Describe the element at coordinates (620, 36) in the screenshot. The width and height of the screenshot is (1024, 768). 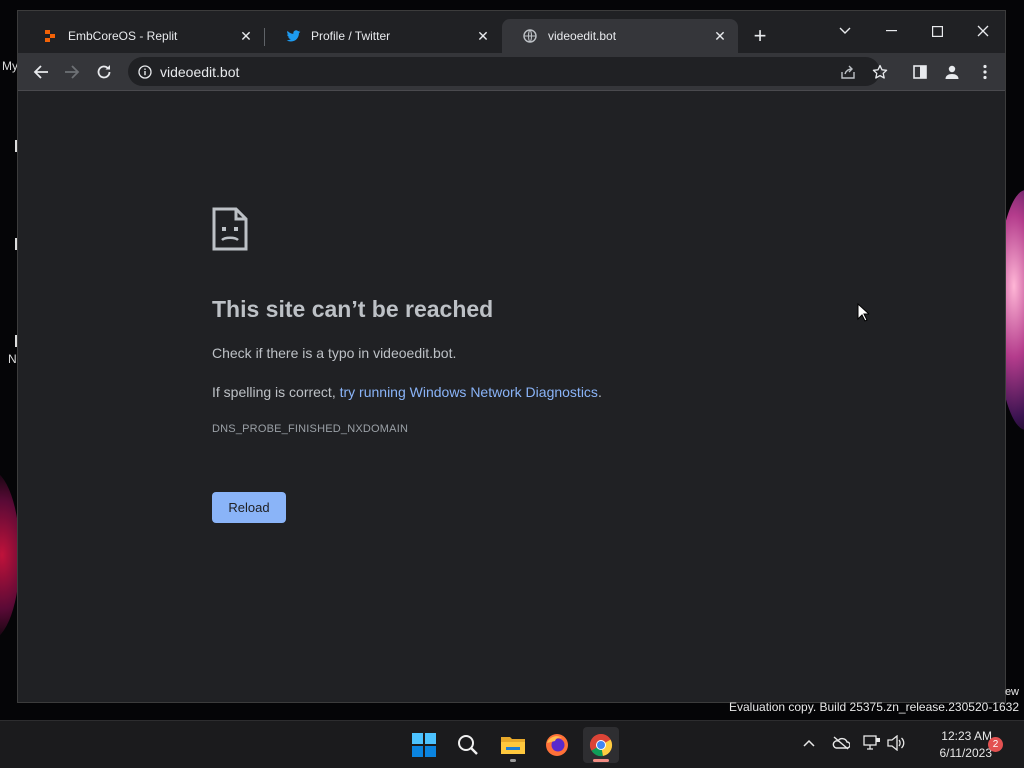
I see `tab-videoedit: videoedit.bot ✕` at that location.